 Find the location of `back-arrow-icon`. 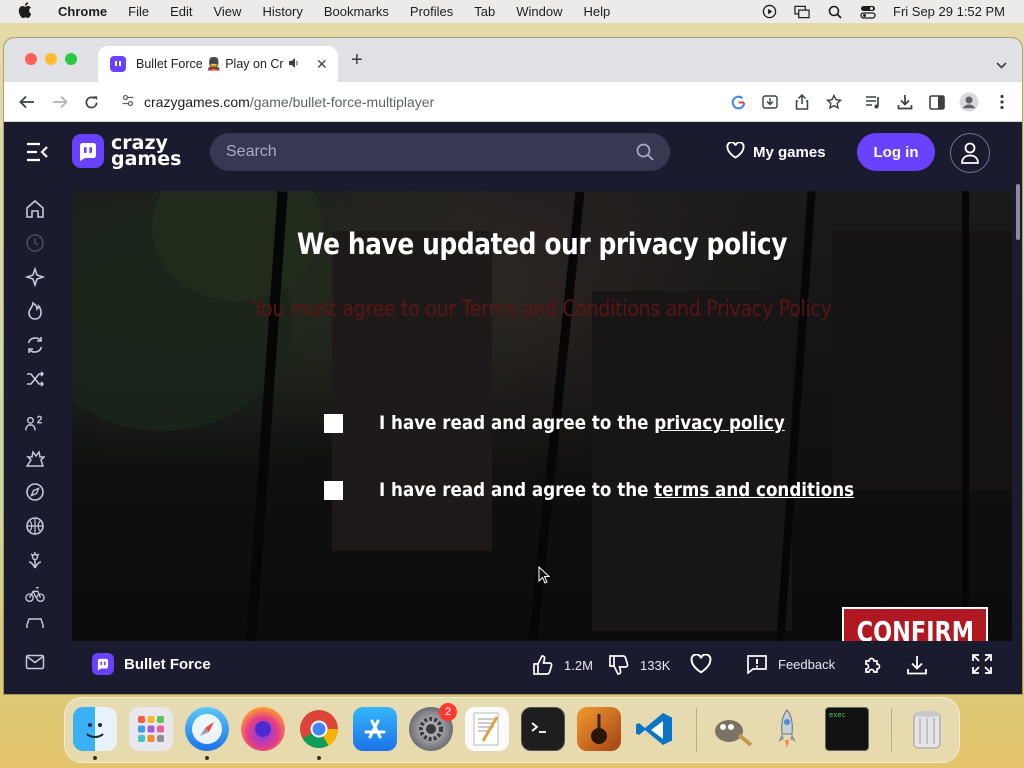

back-arrow-icon is located at coordinates (27, 102).